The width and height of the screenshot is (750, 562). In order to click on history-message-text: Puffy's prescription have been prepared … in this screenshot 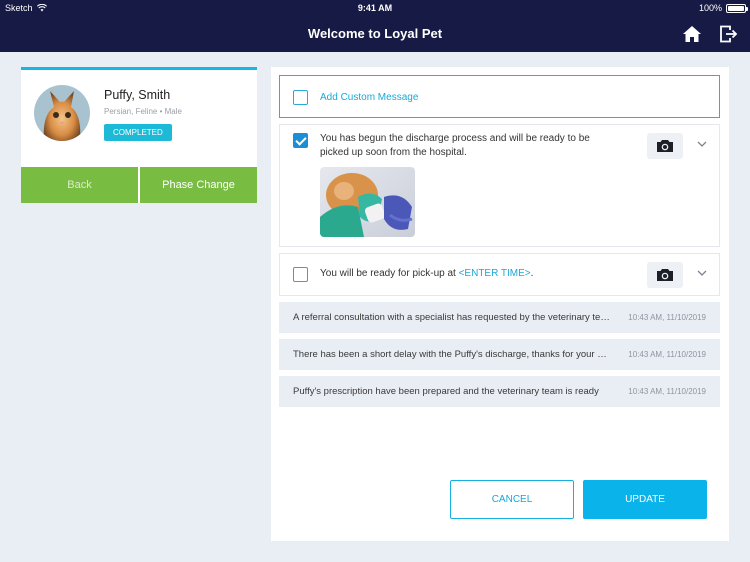, I will do `click(446, 391)`.